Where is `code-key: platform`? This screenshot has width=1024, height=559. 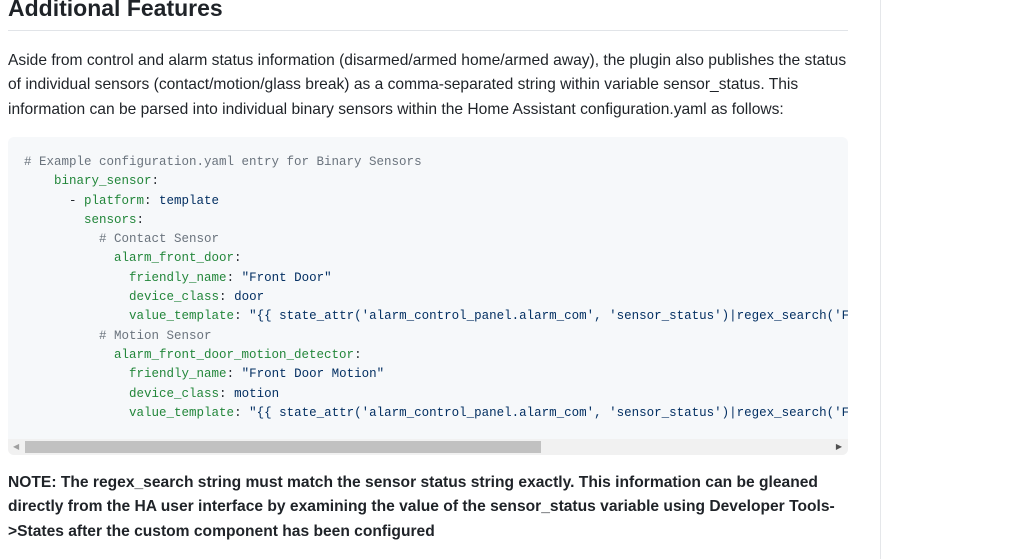
code-key: platform is located at coordinates (114, 200).